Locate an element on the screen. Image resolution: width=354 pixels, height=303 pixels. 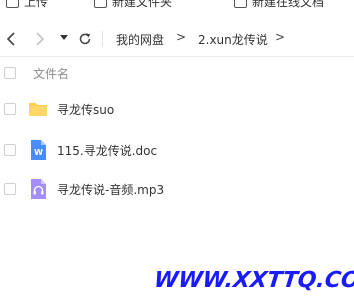
header-divider is located at coordinates (177, 56).